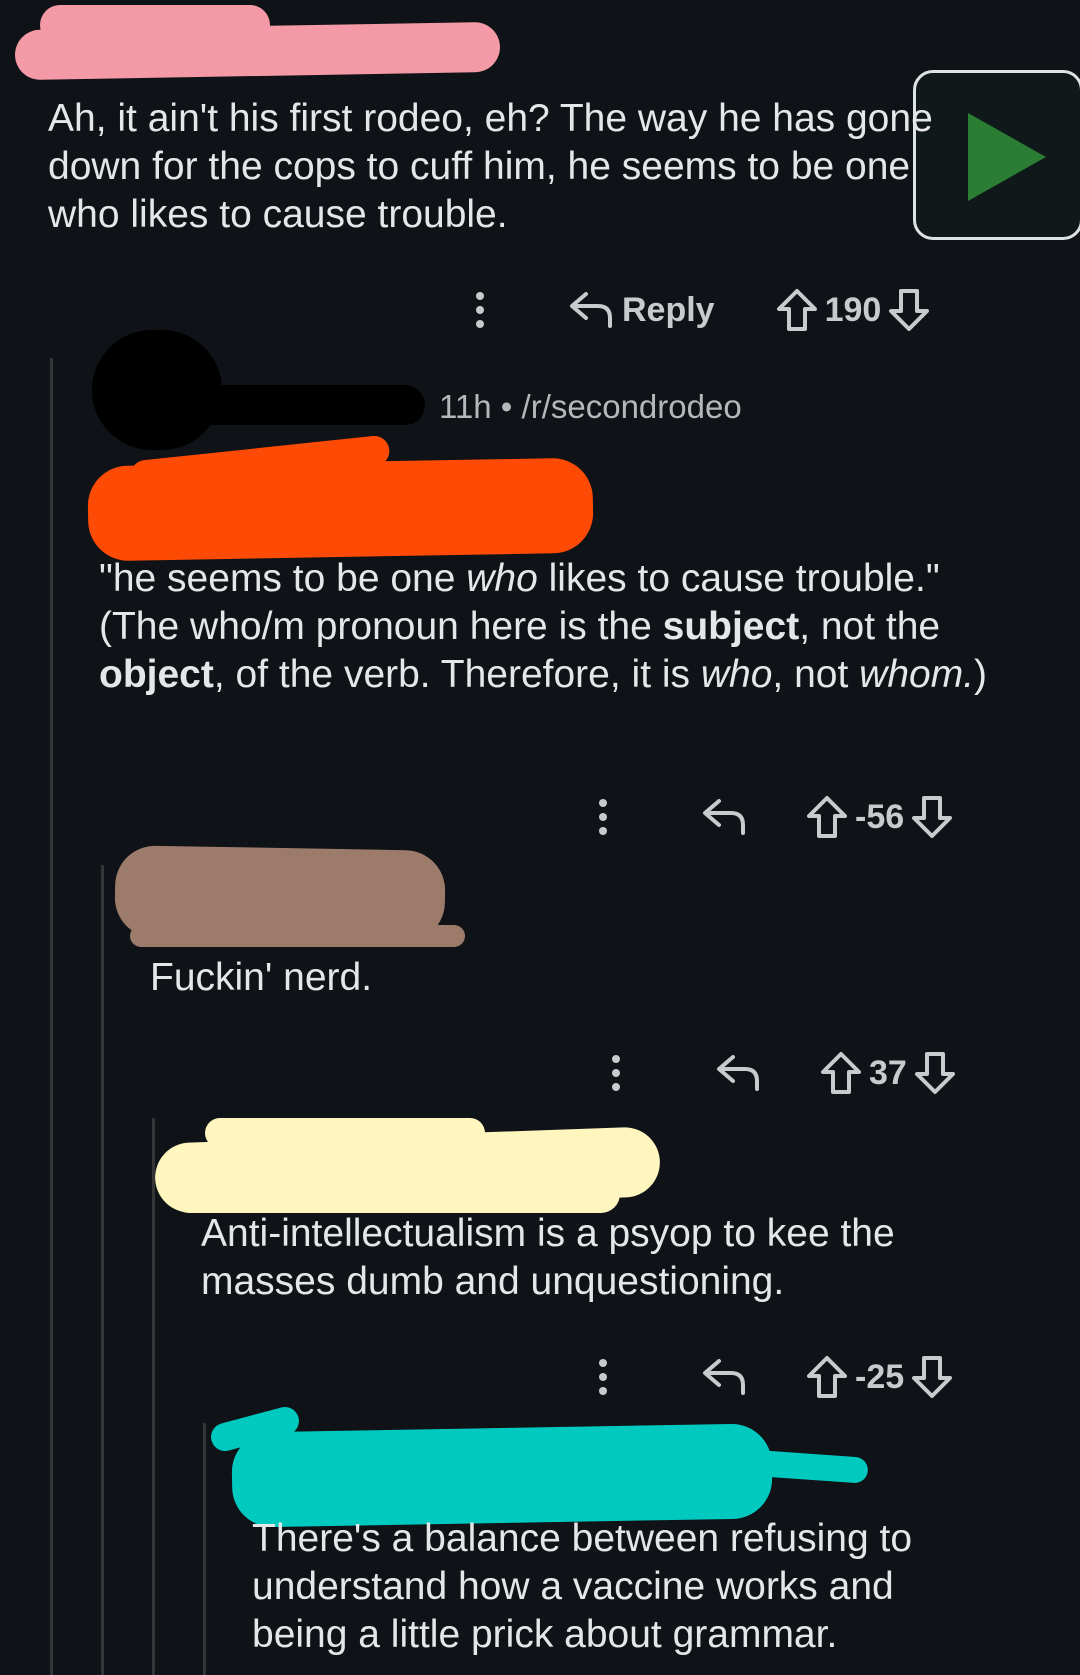  What do you see at coordinates (738, 578) in the screenshot?
I see `quote-close: likes to cause trouble."` at bounding box center [738, 578].